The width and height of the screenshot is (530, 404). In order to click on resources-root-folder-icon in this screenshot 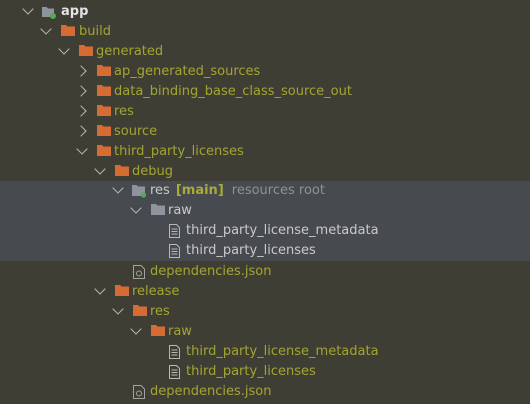, I will do `click(139, 191)`.